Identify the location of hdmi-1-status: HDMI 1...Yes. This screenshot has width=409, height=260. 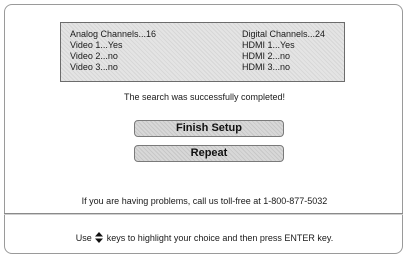
(268, 45).